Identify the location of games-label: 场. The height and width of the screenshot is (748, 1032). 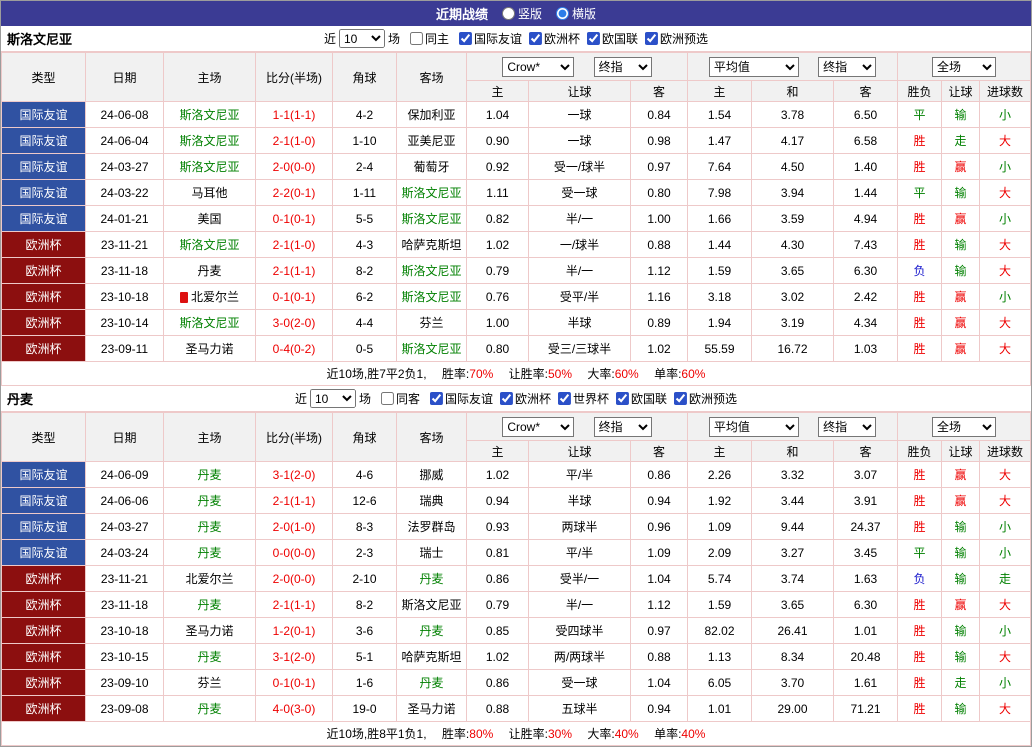
(364, 399).